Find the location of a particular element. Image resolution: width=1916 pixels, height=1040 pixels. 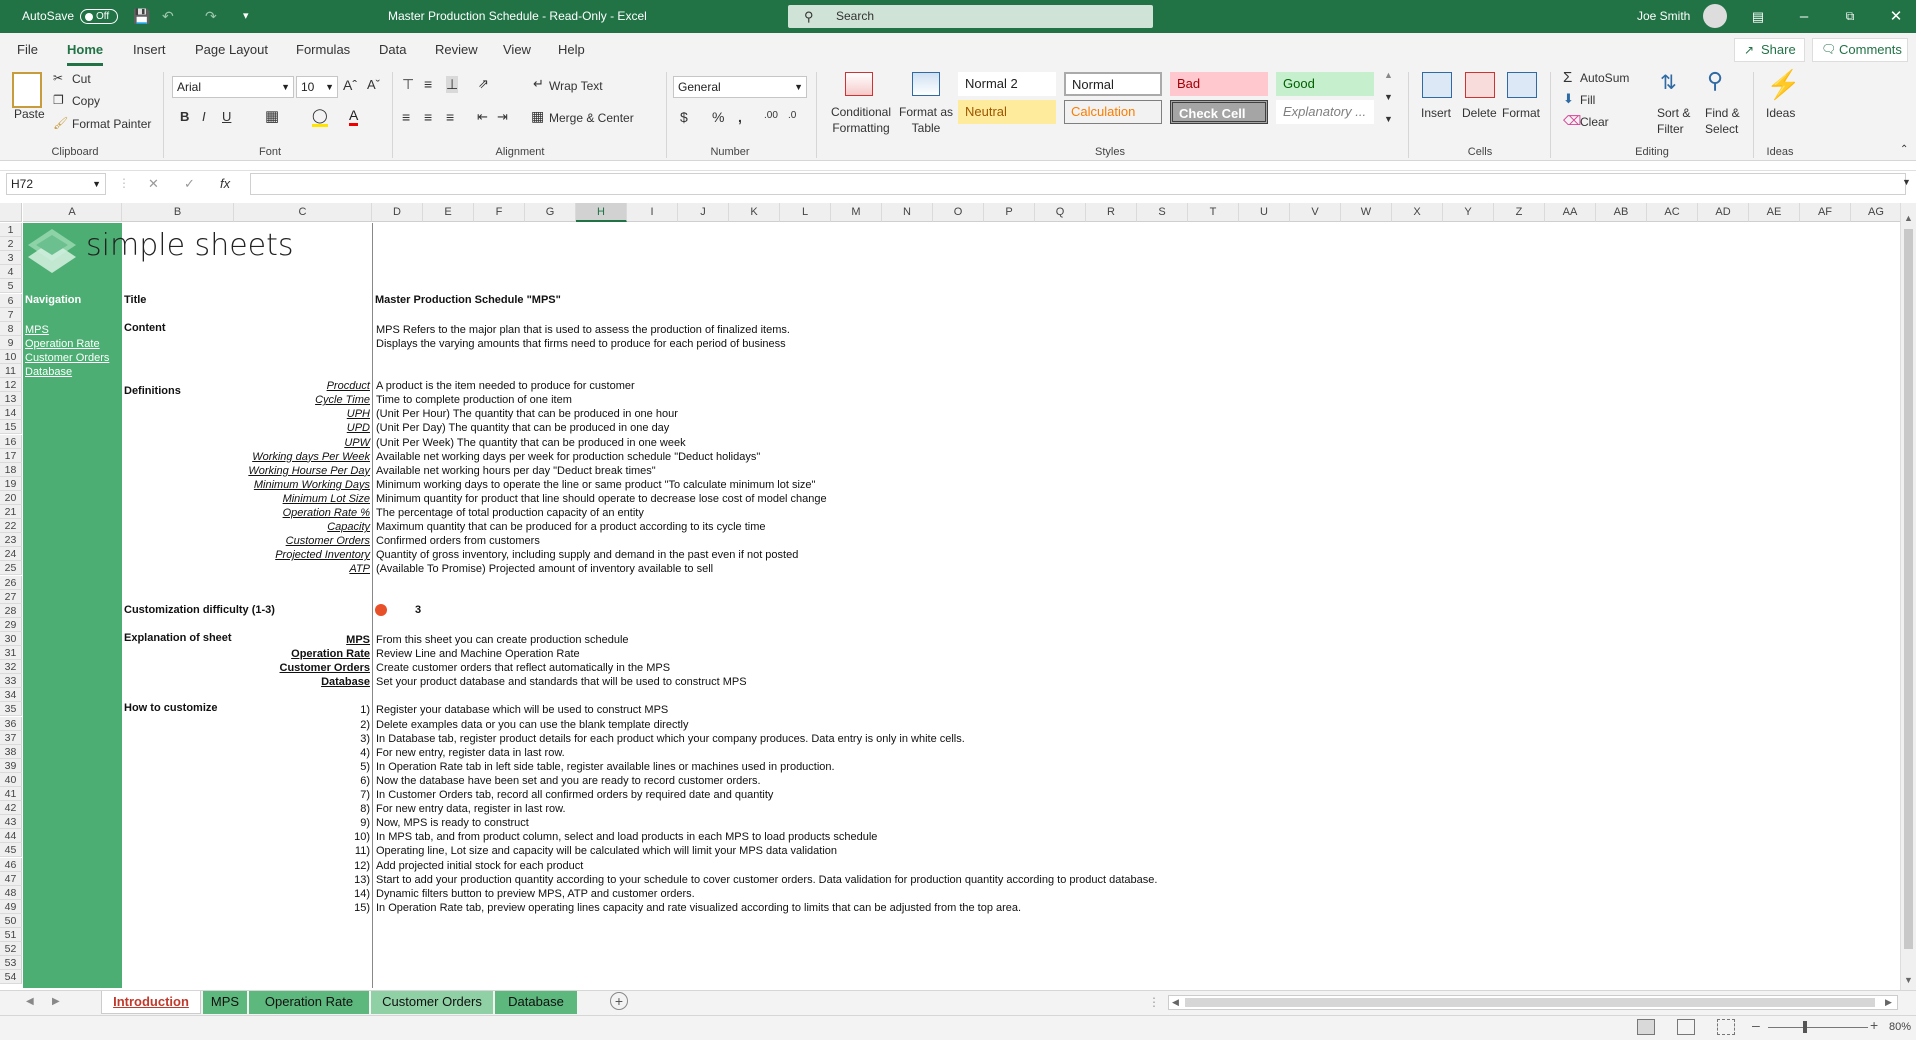

find-select-label-2: Select is located at coordinates (1721, 129).